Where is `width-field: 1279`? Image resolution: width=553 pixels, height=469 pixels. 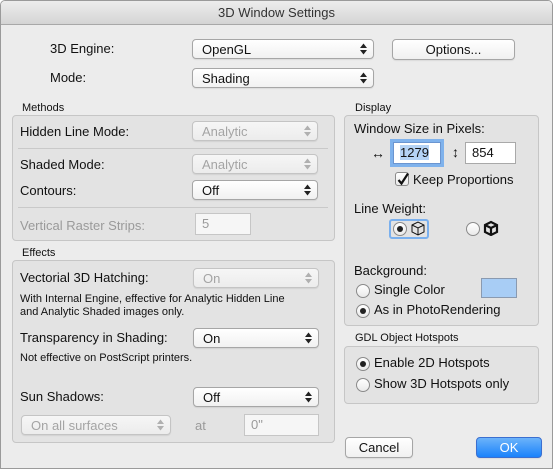 width-field: 1279 is located at coordinates (417, 153).